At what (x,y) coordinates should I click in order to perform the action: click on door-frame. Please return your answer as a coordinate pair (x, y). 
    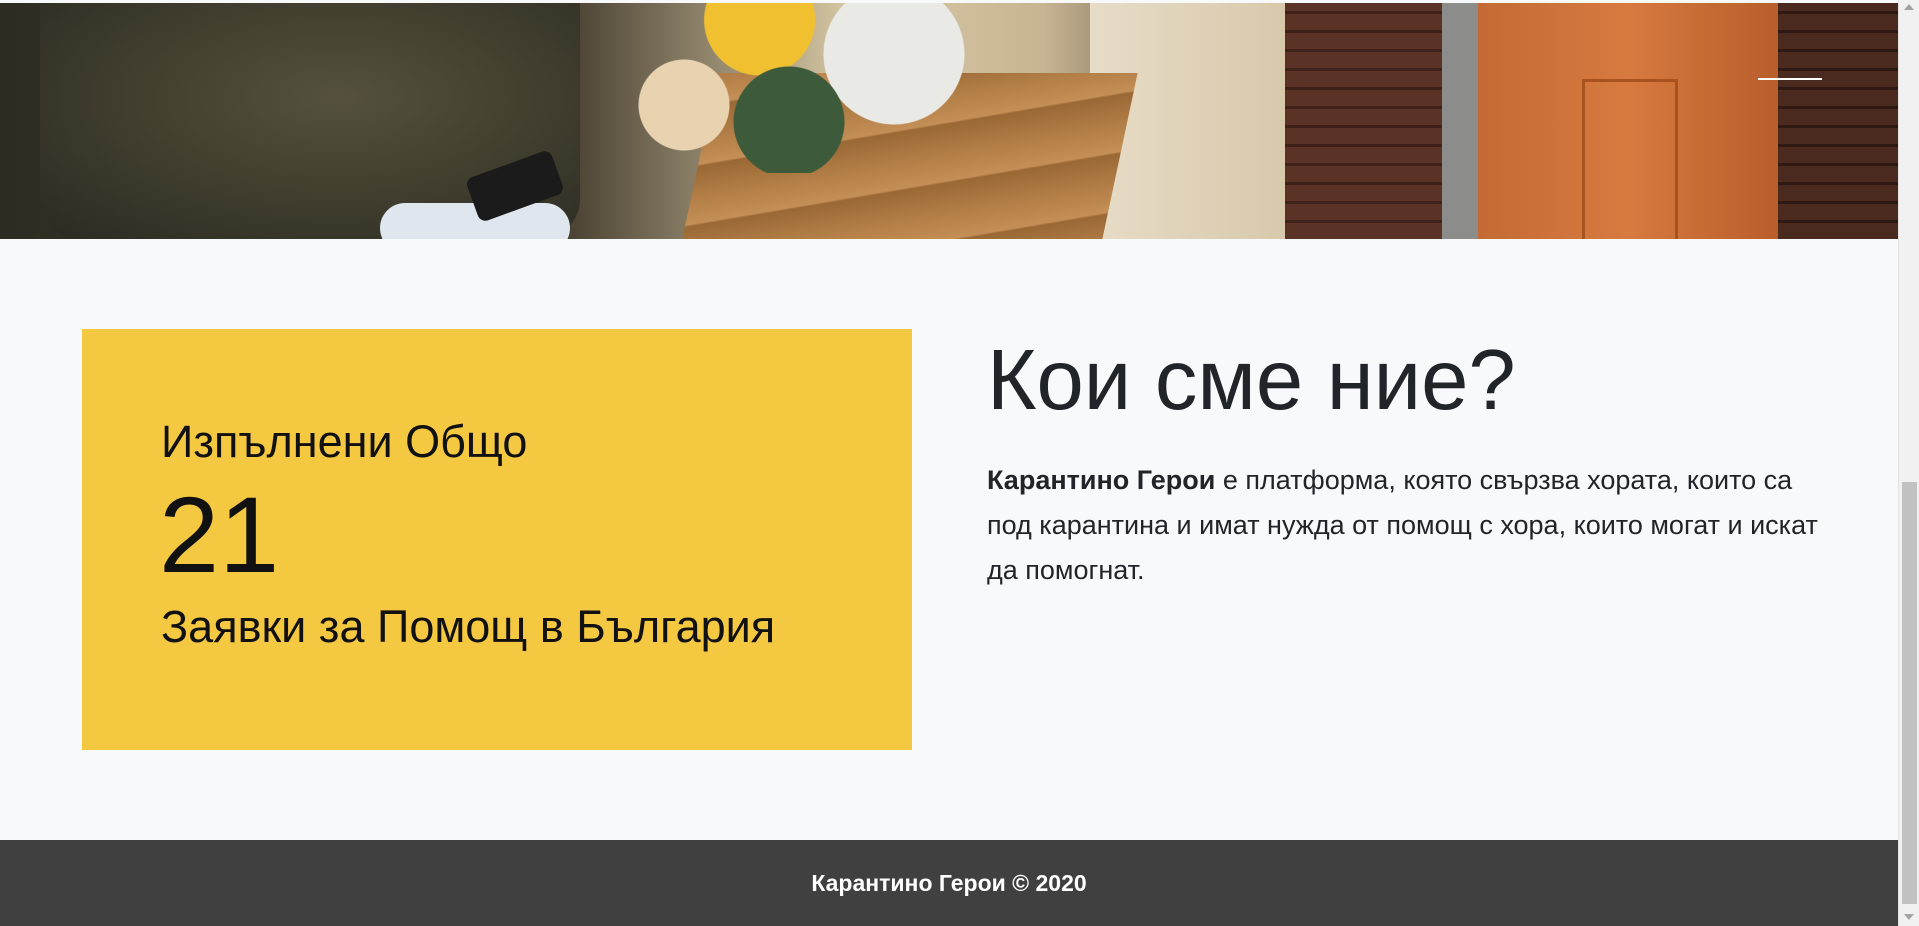
    Looking at the image, I should click on (1460, 121).